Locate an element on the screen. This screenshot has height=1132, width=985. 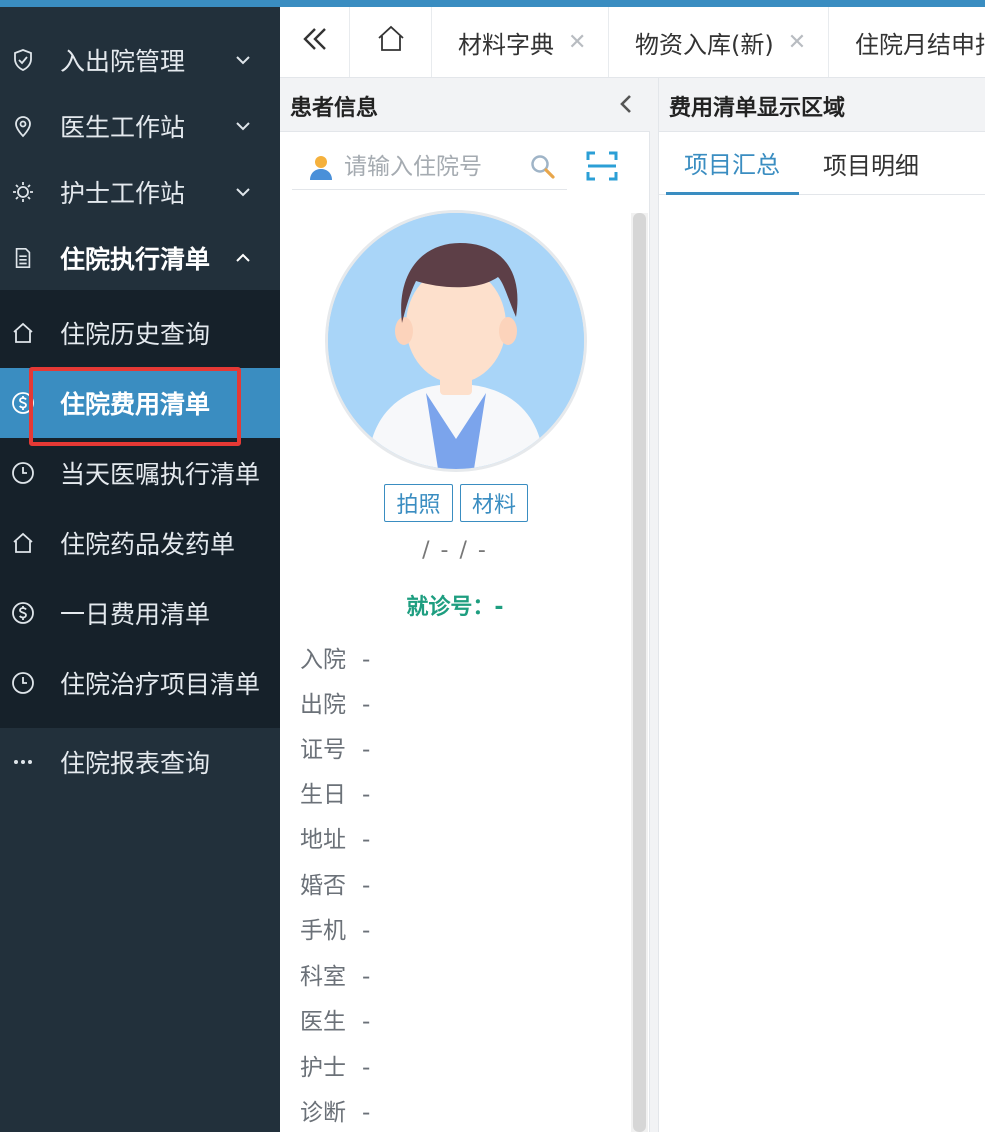
tab-material-dictionary: 材料字典 ✕ is located at coordinates (520, 42).